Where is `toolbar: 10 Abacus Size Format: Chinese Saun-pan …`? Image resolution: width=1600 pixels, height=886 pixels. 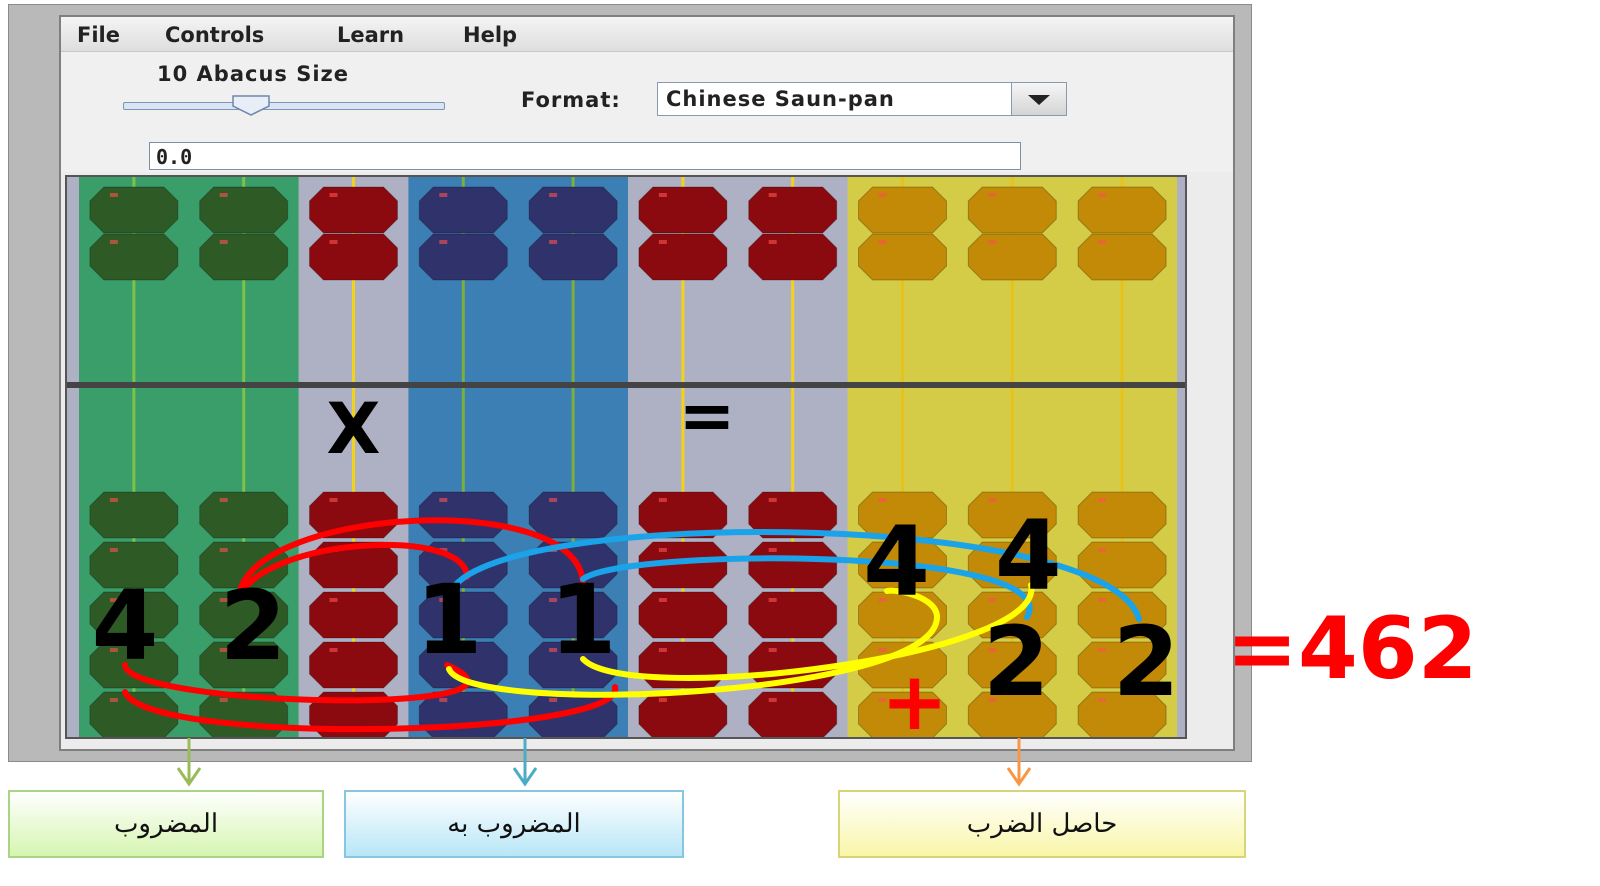 toolbar: 10 Abacus Size Format: Chinese Saun-pan … is located at coordinates (647, 112).